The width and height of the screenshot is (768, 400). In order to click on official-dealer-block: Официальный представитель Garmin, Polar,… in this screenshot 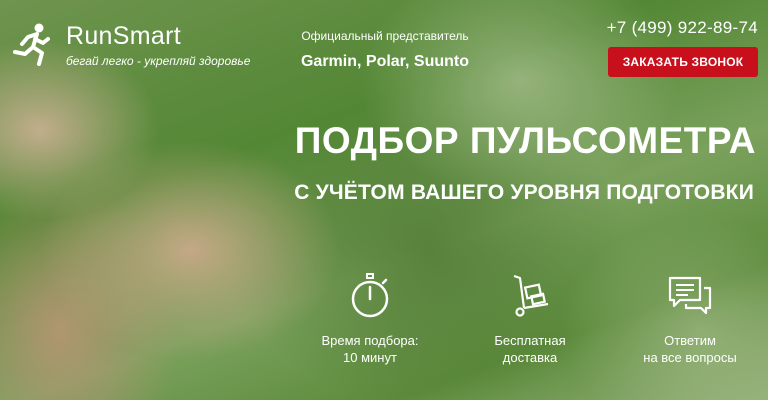, I will do `click(385, 50)`.